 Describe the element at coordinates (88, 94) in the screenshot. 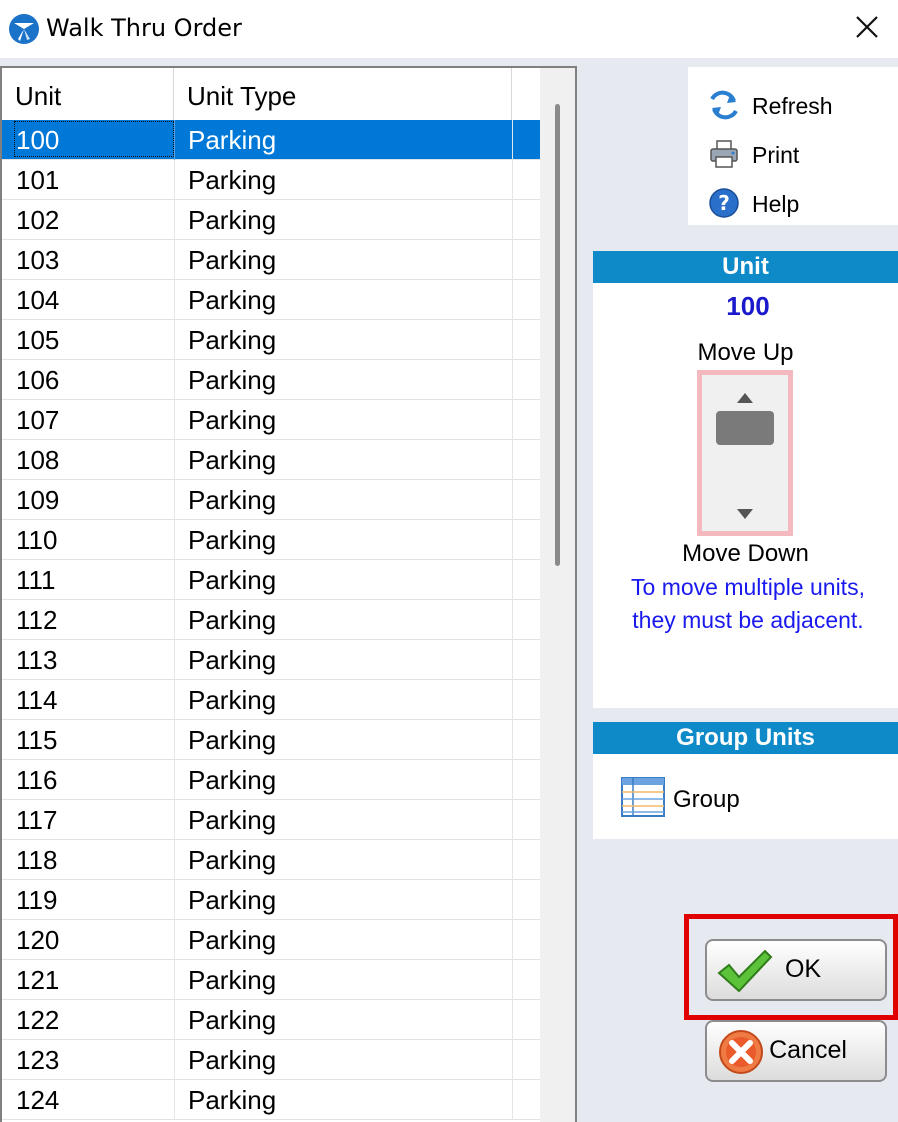

I see `column-header-unit: Unit` at that location.